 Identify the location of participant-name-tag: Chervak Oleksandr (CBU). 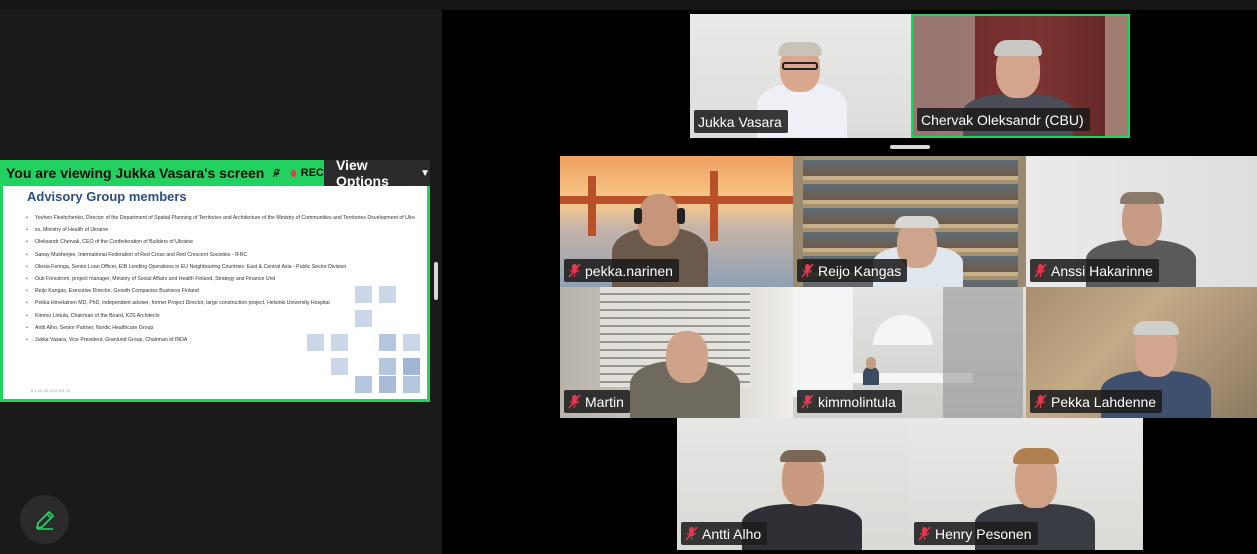
(1003, 119).